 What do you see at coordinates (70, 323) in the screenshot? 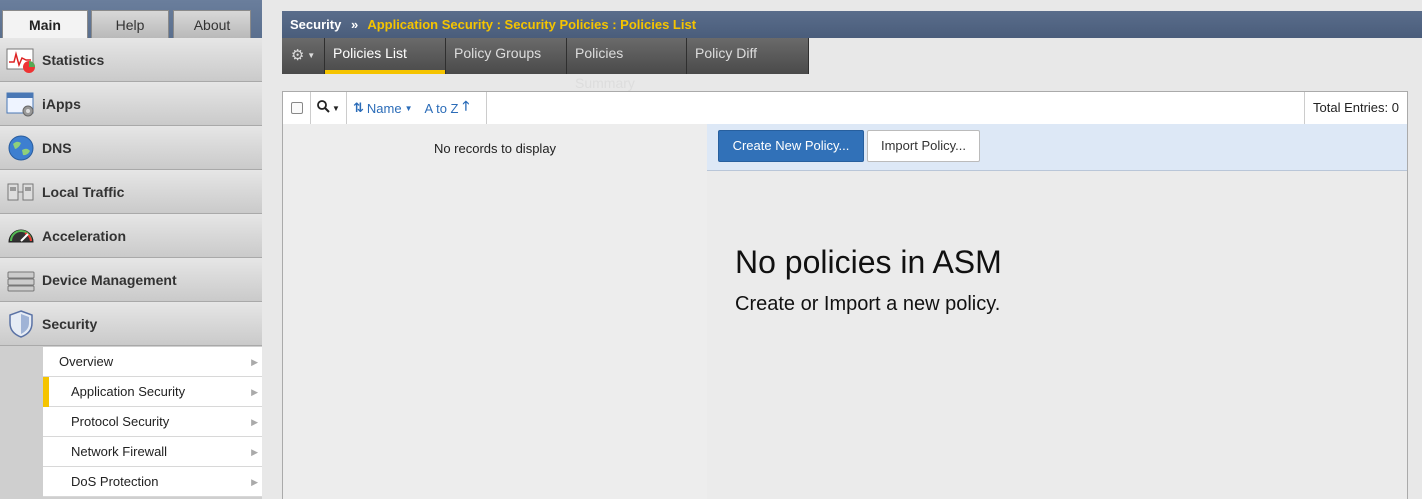
I see `nav-label: Security` at bounding box center [70, 323].